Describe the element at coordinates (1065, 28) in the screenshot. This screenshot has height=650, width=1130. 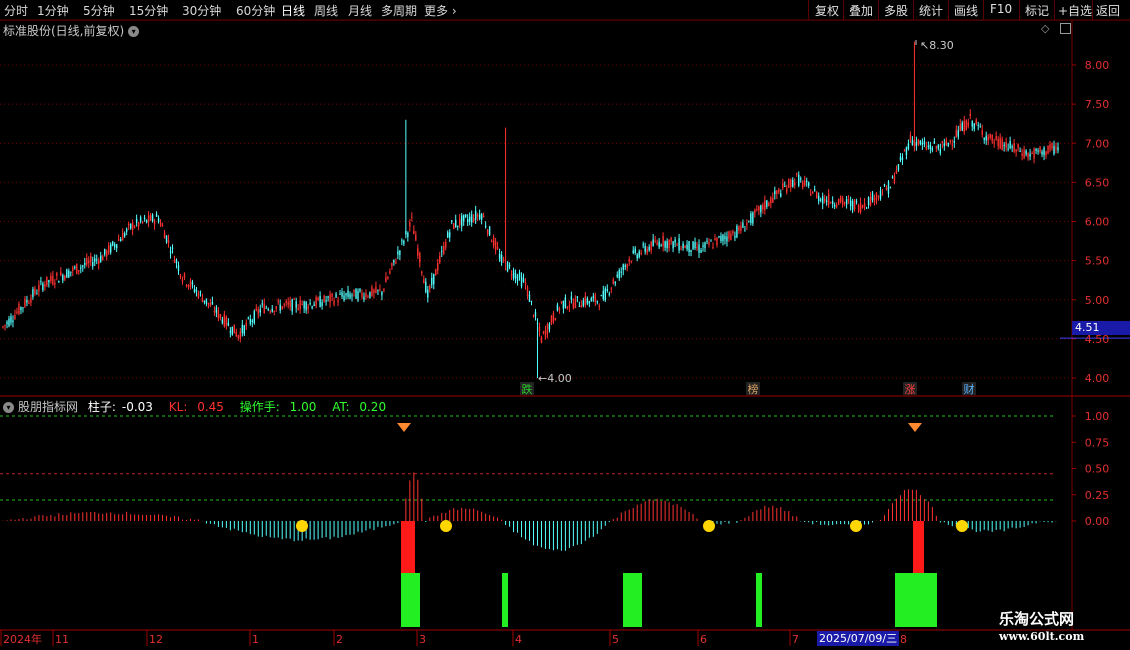
I see `window-toggle-icon` at that location.